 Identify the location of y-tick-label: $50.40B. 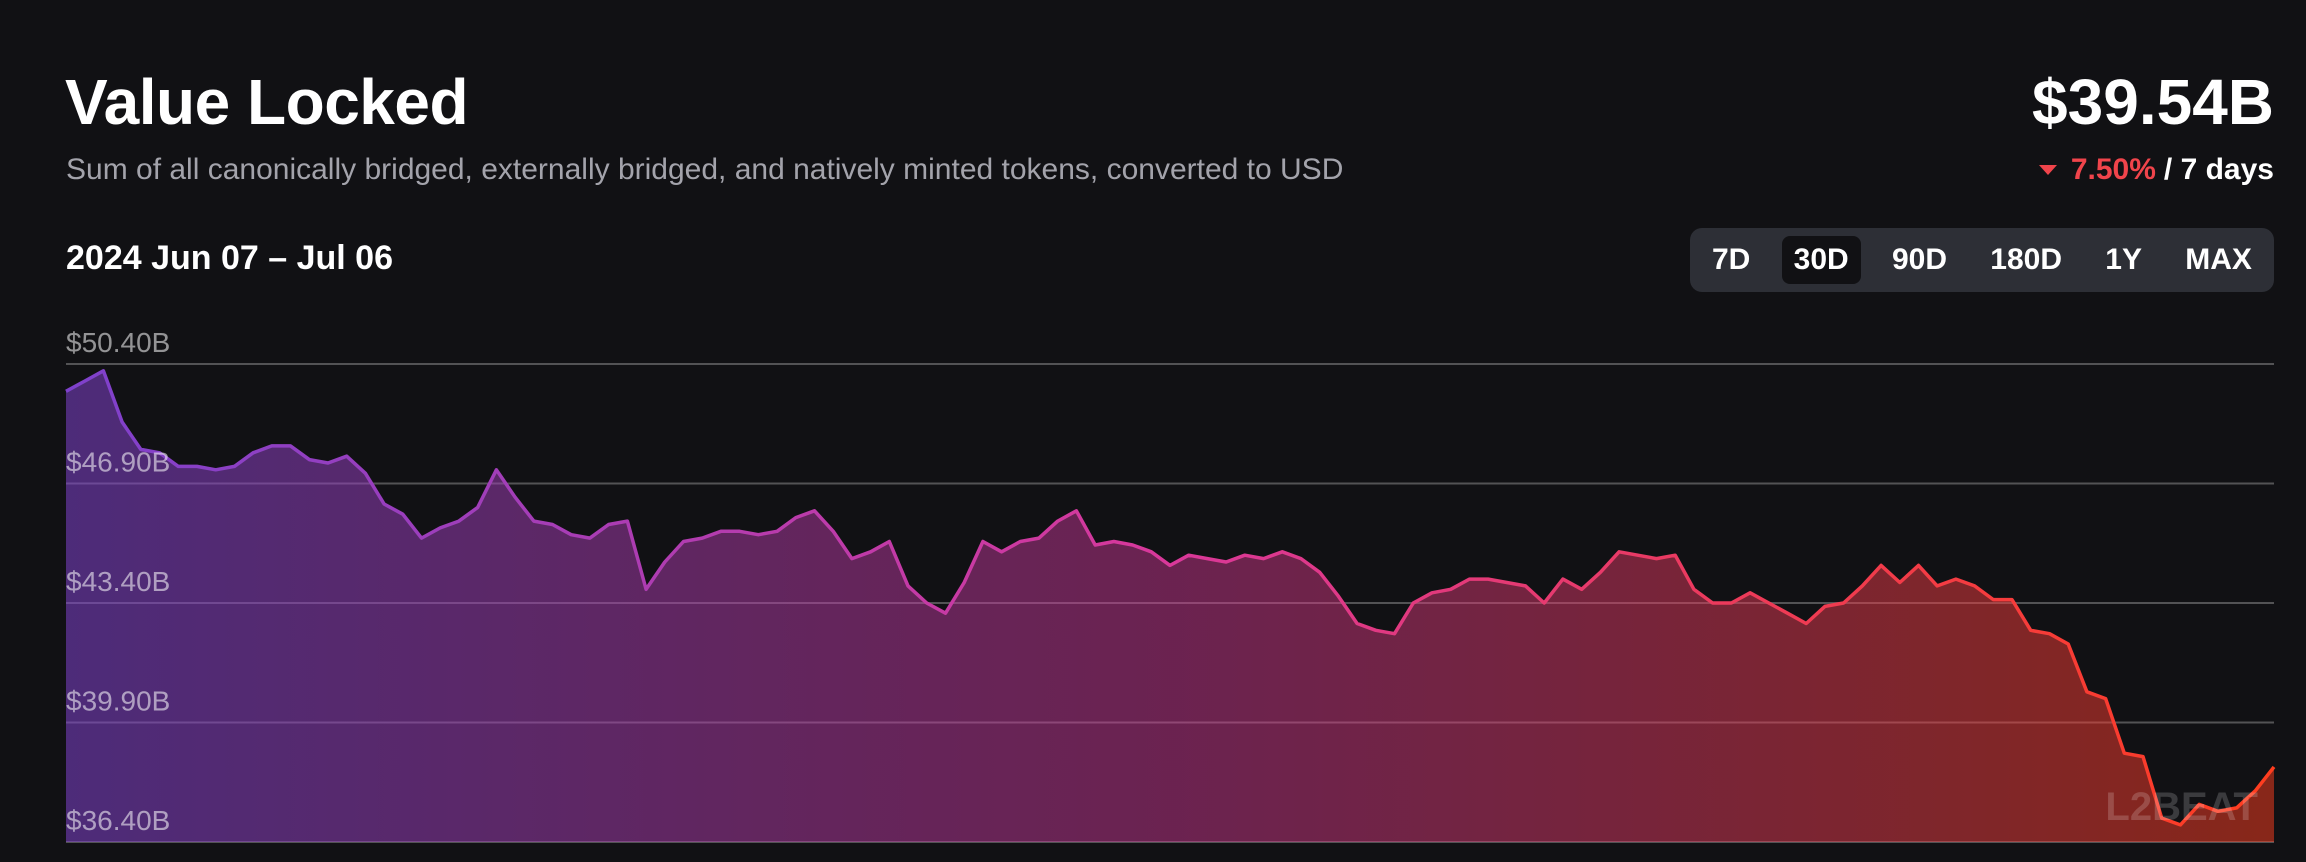
(118, 342).